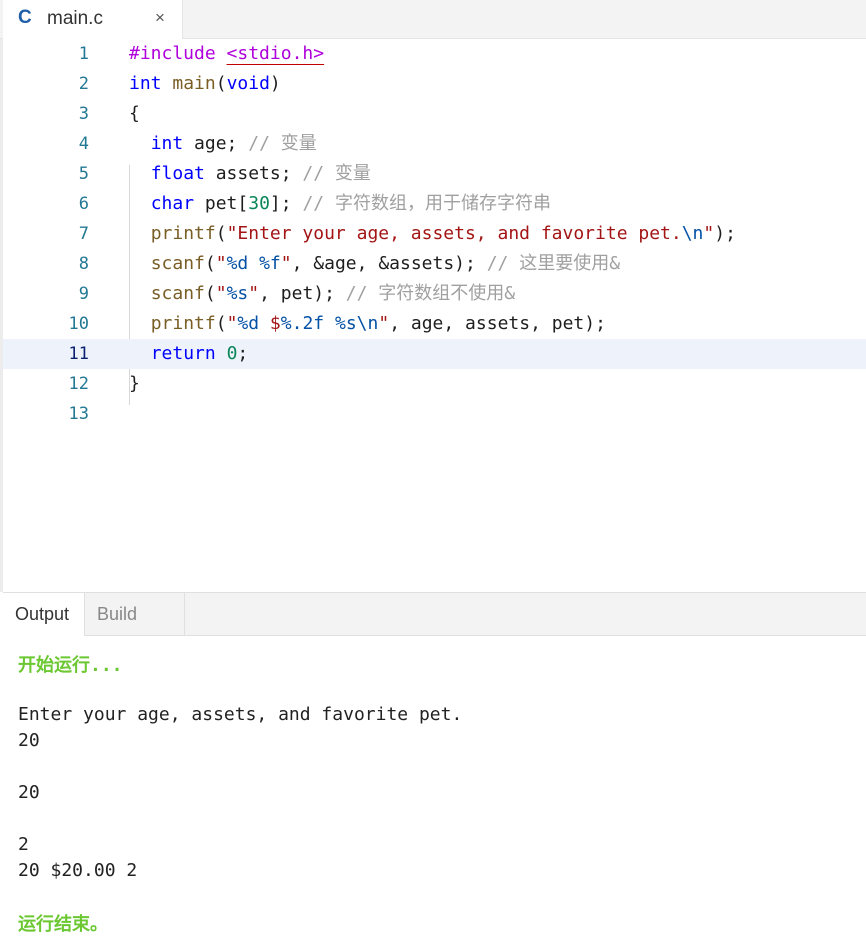 This screenshot has width=866, height=946. What do you see at coordinates (199, 353) in the screenshot?
I see `code-text: return 0;` at bounding box center [199, 353].